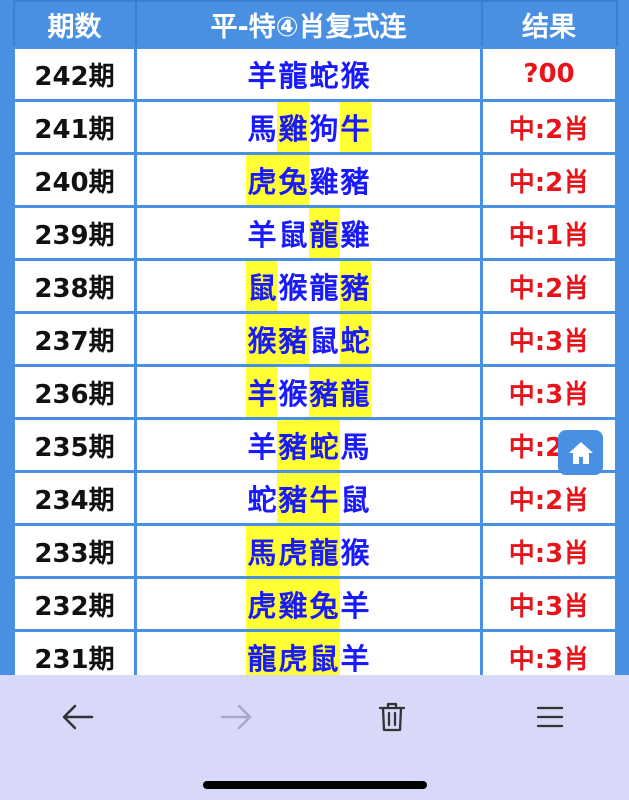  What do you see at coordinates (315, 785) in the screenshot?
I see `home-indicator` at bounding box center [315, 785].